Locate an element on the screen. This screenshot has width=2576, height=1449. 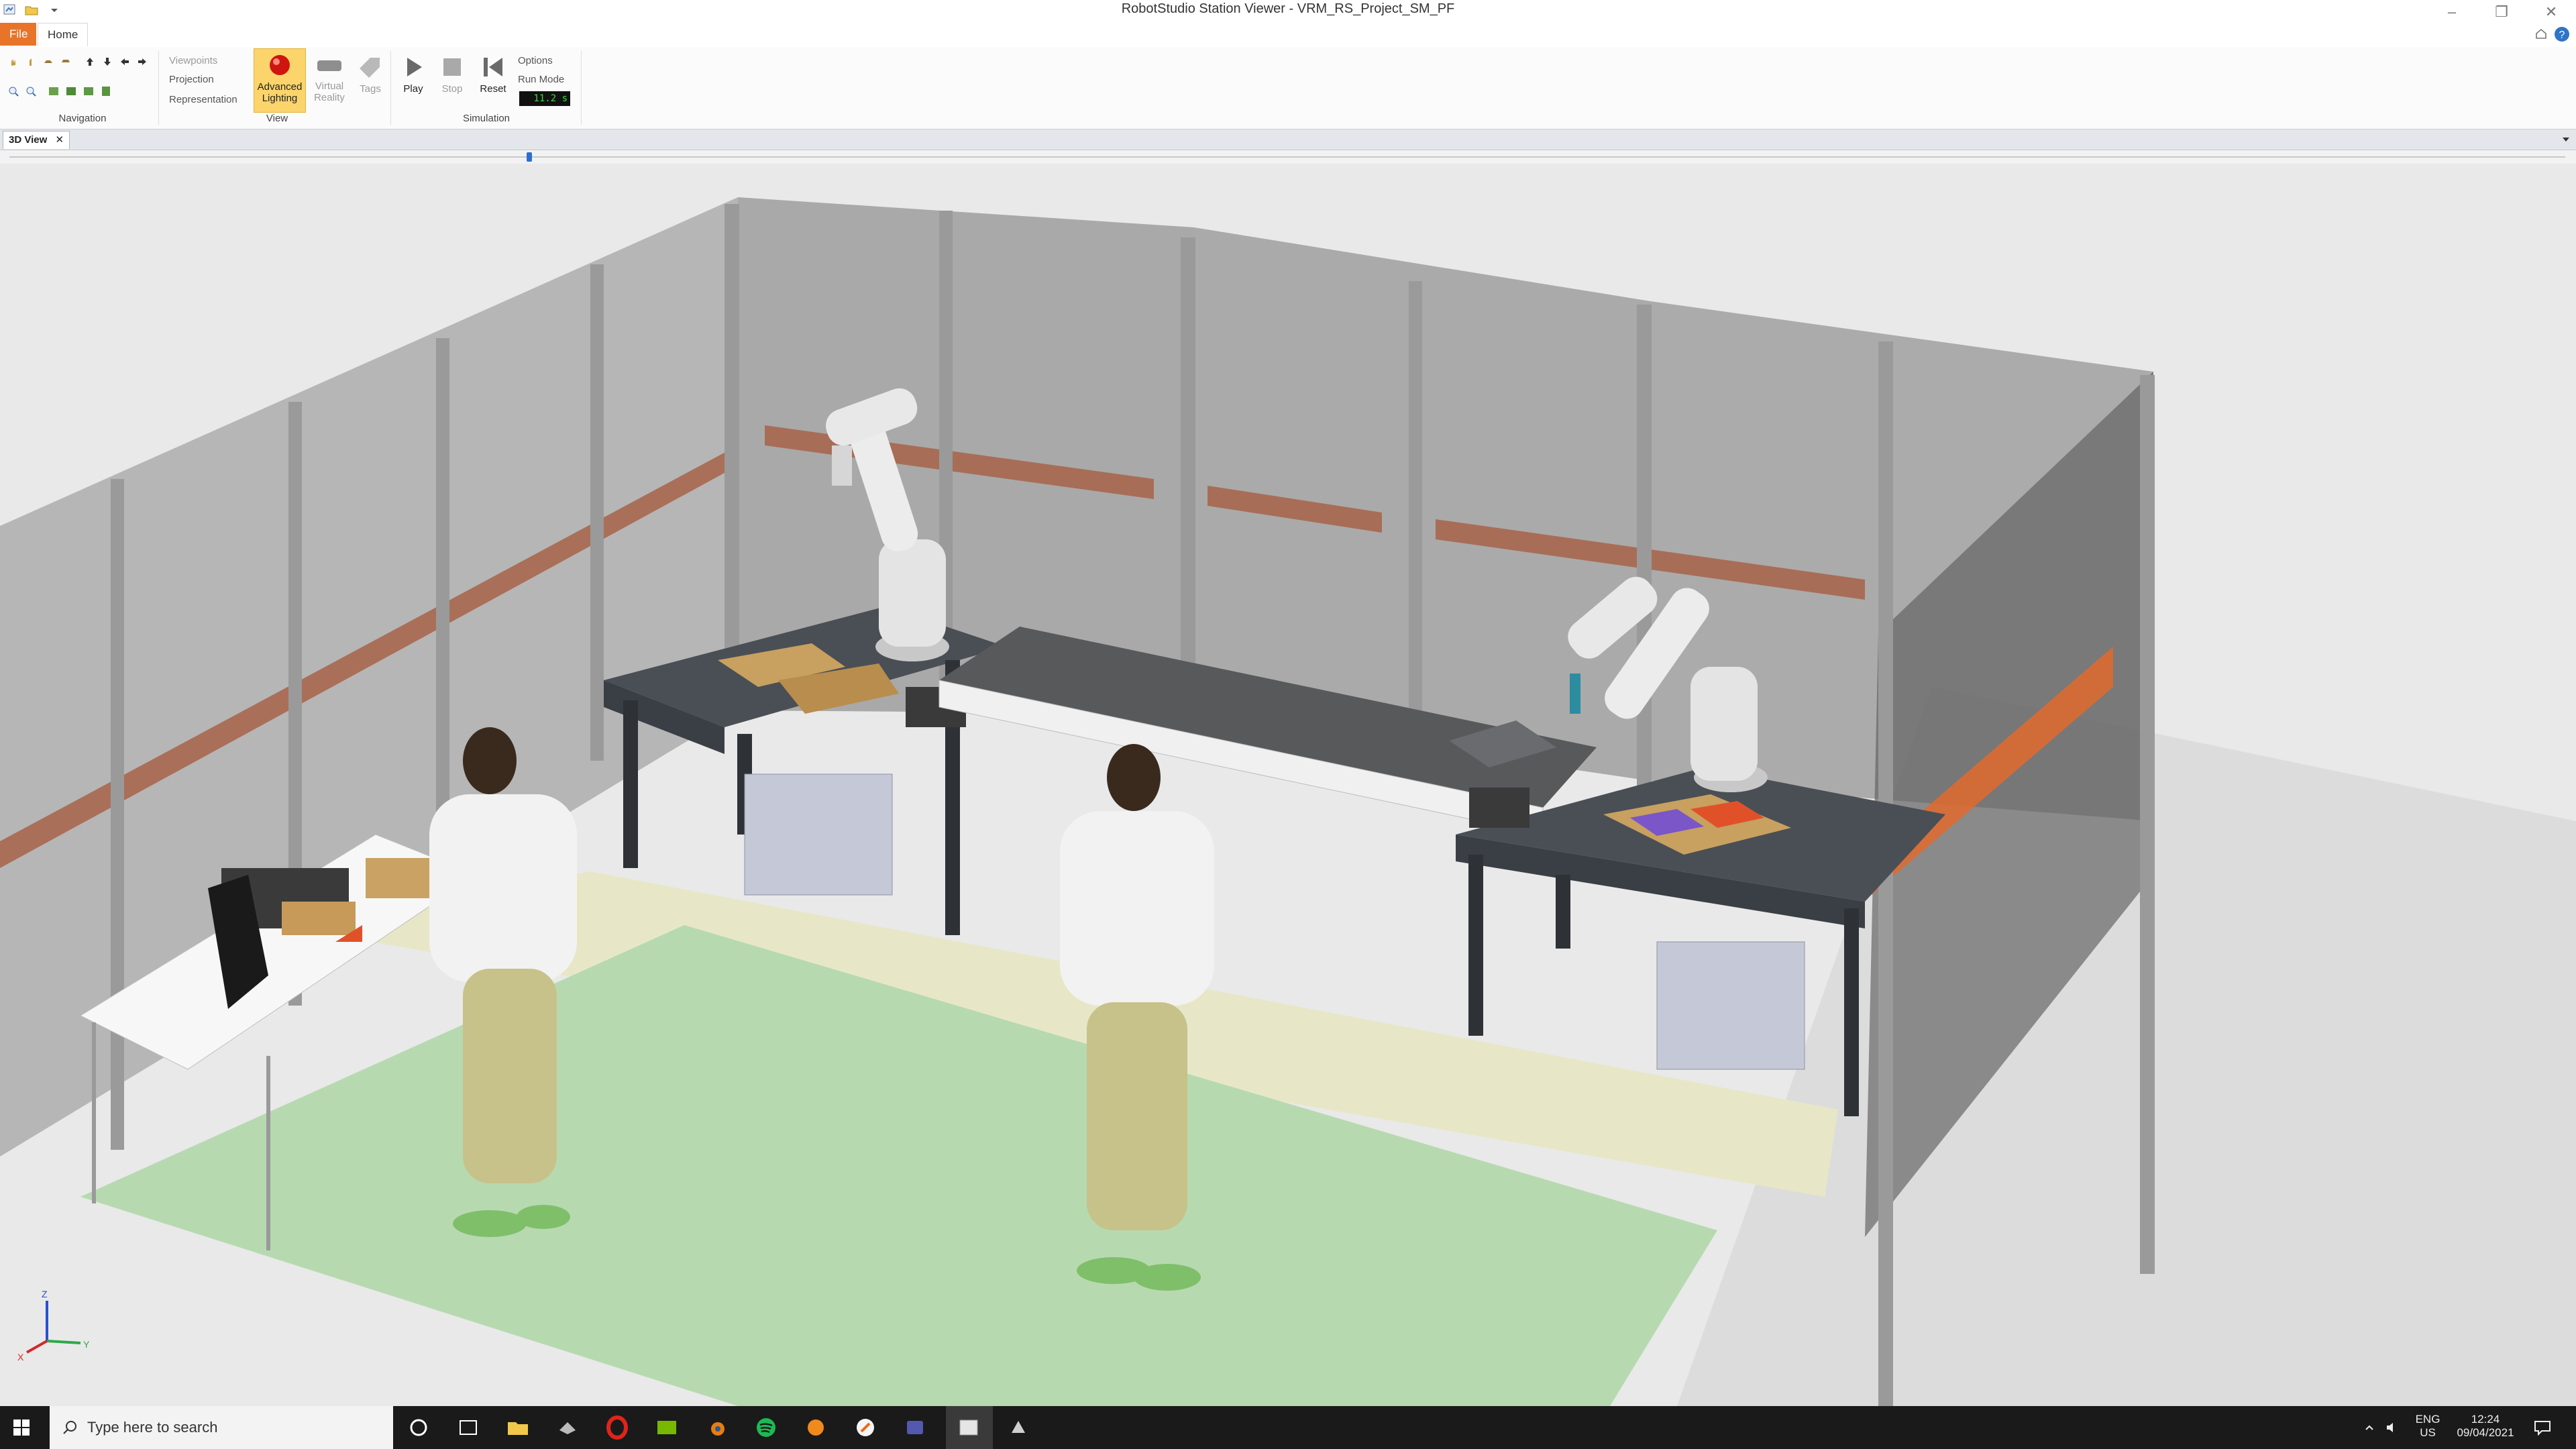
play-label: Play is located at coordinates (413, 89).